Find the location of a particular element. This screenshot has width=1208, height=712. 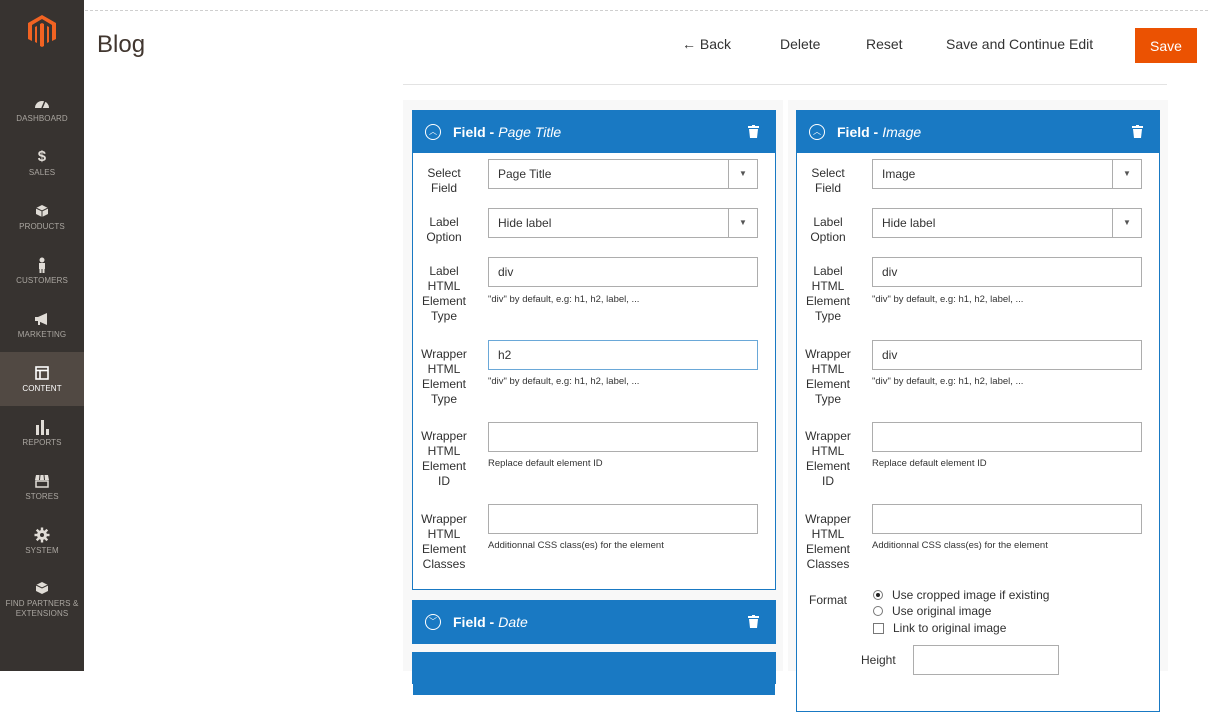

sidebar-item-stores: STORES is located at coordinates (42, 487).